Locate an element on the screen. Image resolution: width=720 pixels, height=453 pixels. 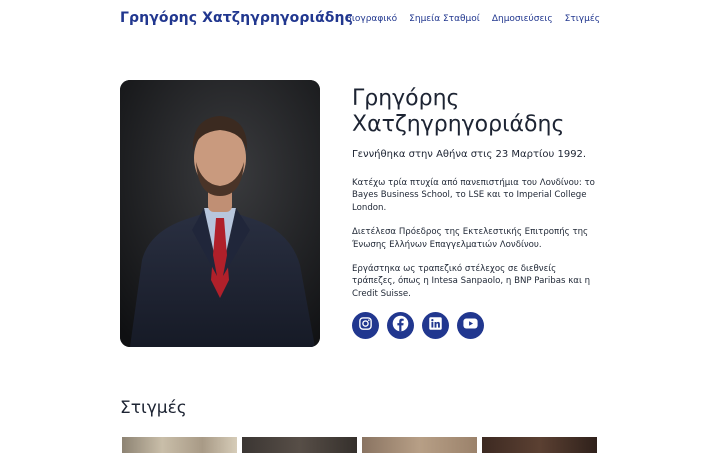
page-title: Γρηγόρης Χατζηγρηγοριάδης is located at coordinates (477, 112).